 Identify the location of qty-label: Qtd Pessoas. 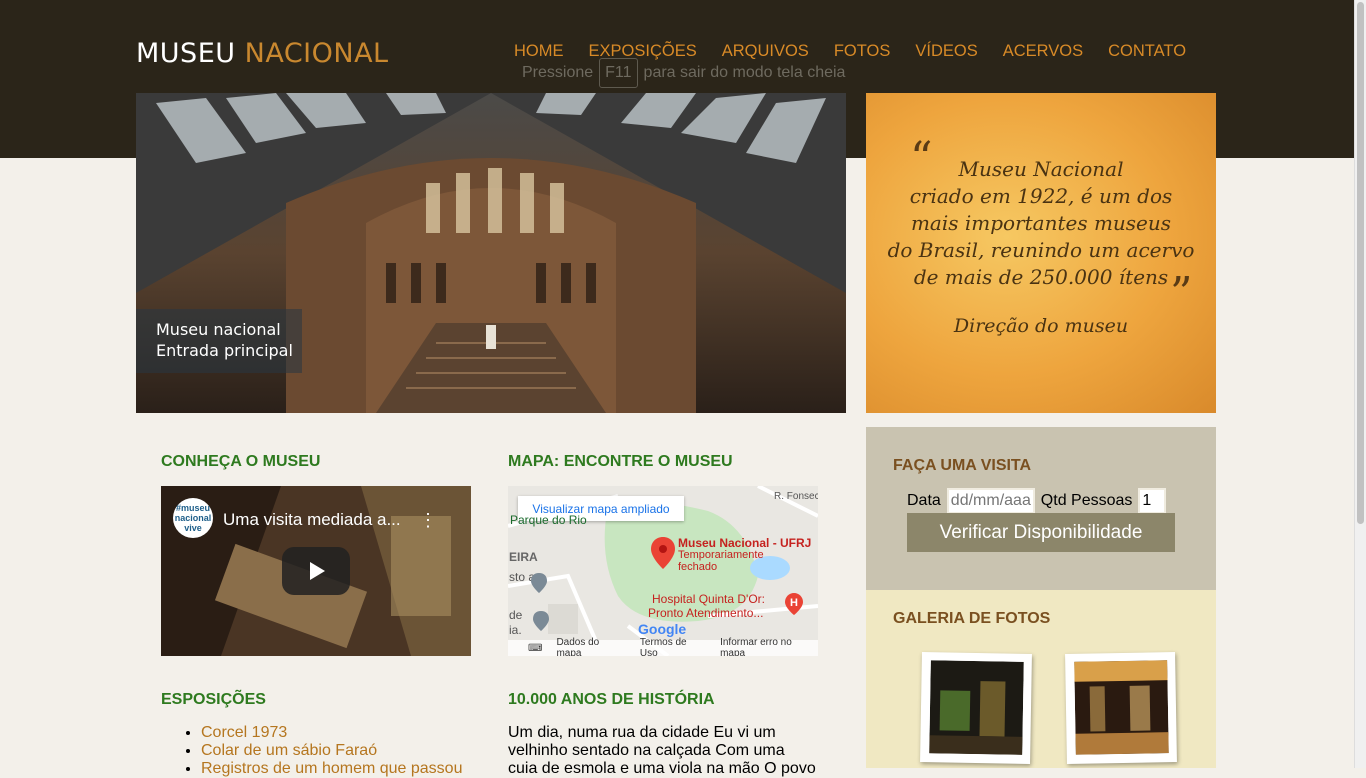
(1086, 500).